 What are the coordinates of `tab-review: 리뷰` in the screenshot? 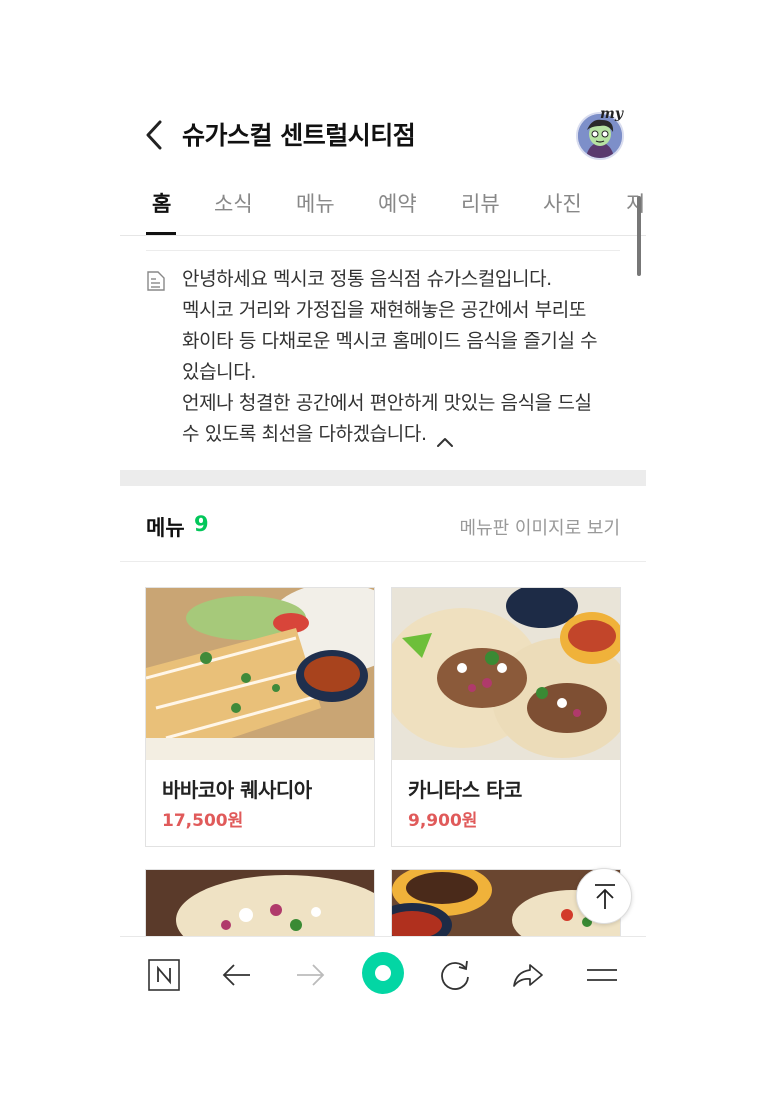 It's located at (480, 203).